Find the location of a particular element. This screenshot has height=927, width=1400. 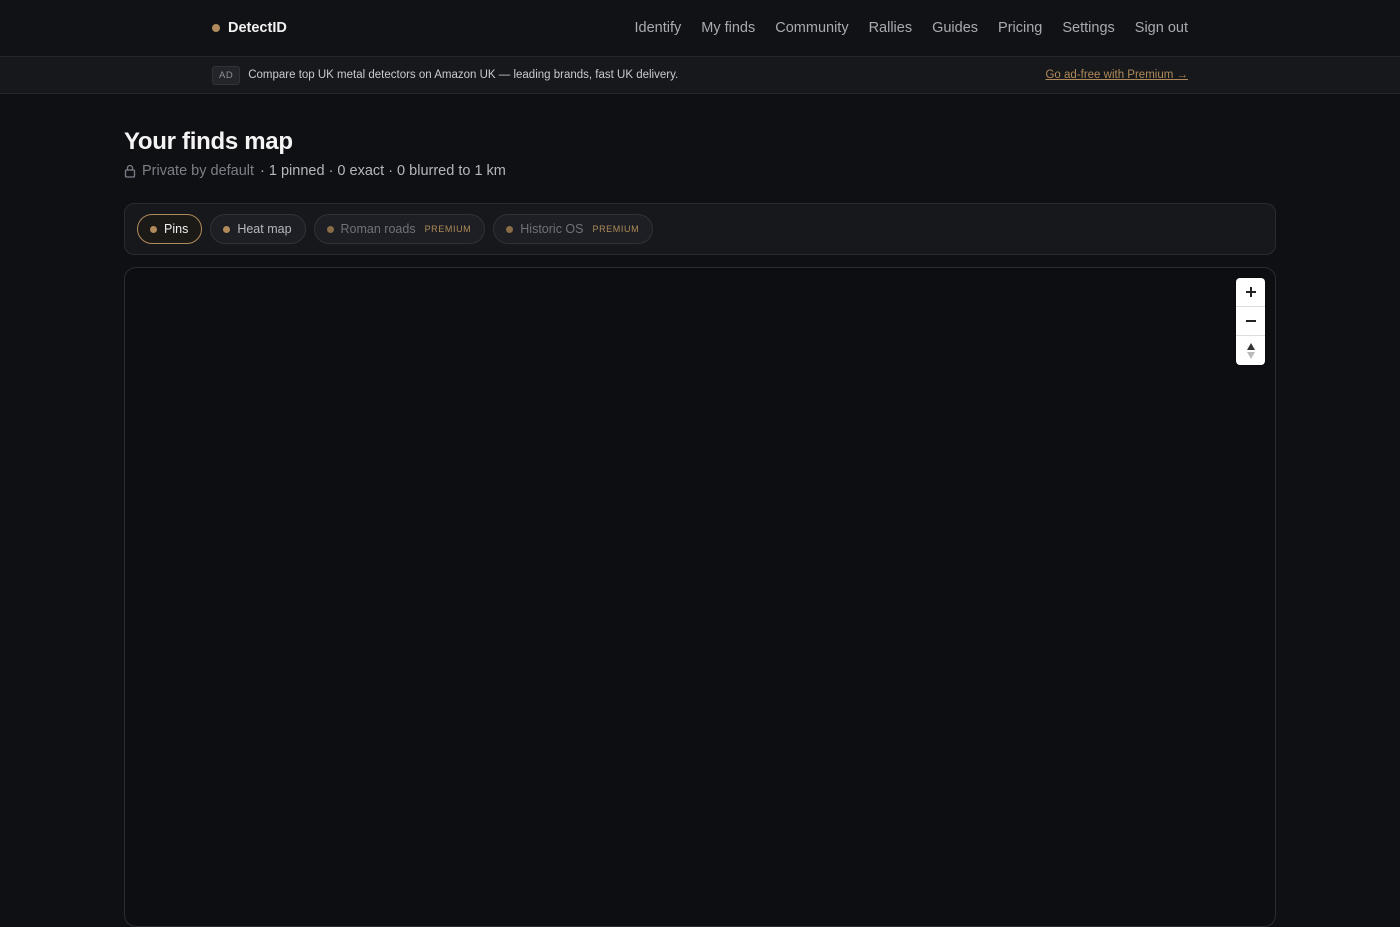

layer-chip-label: Heat map is located at coordinates (264, 229).